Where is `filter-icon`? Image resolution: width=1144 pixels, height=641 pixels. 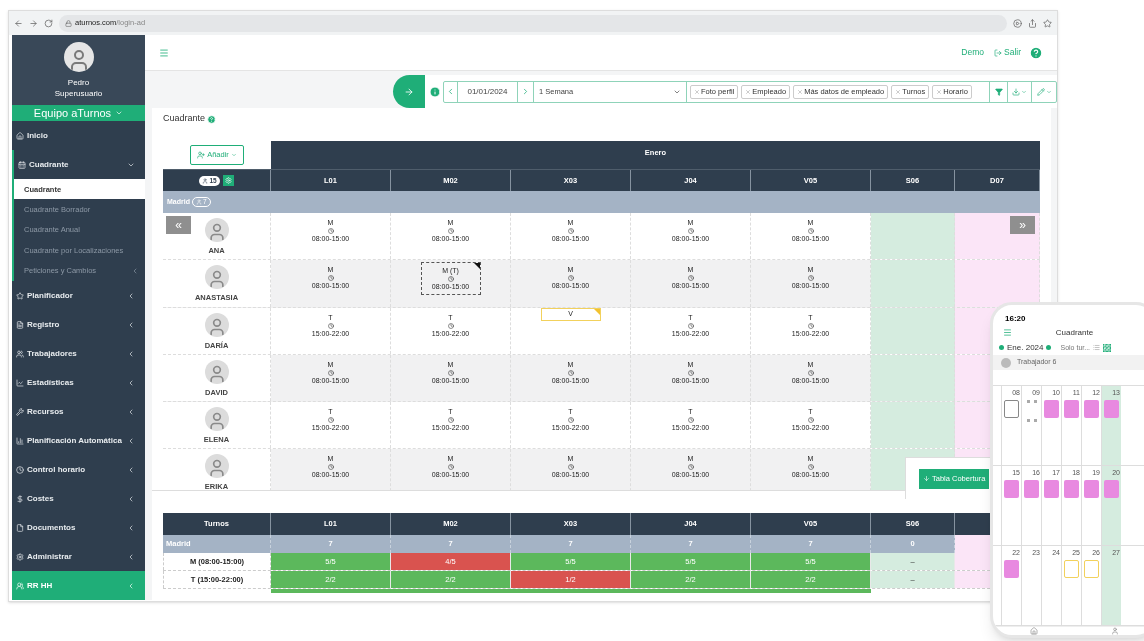 filter-icon is located at coordinates (998, 91).